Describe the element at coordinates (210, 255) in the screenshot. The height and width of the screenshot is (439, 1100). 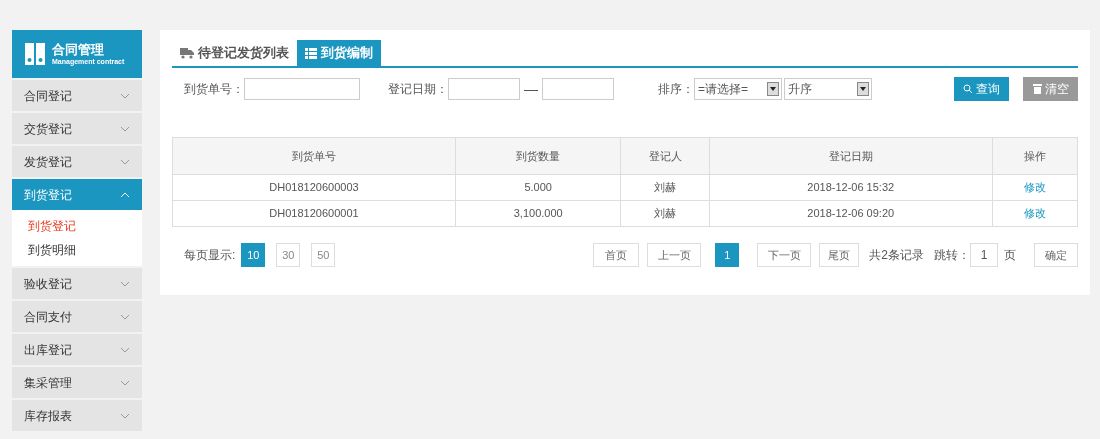
I see `page-size-label: 每页显示:` at that location.